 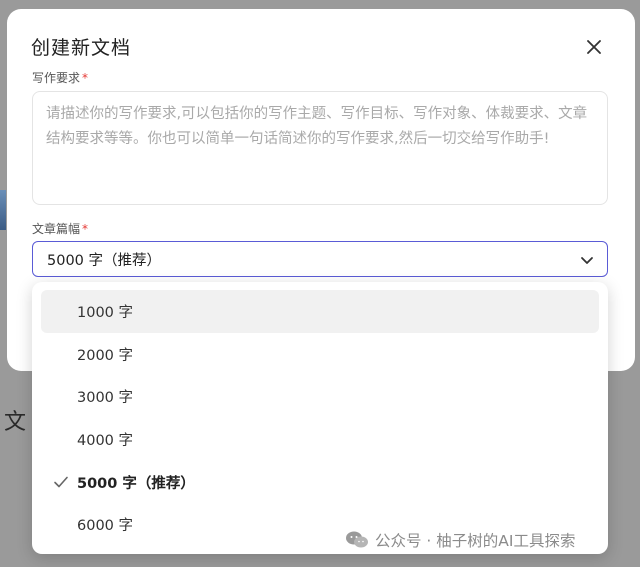 I want to click on writing-requirement-label-text: 写作要求, so click(x=56, y=78).